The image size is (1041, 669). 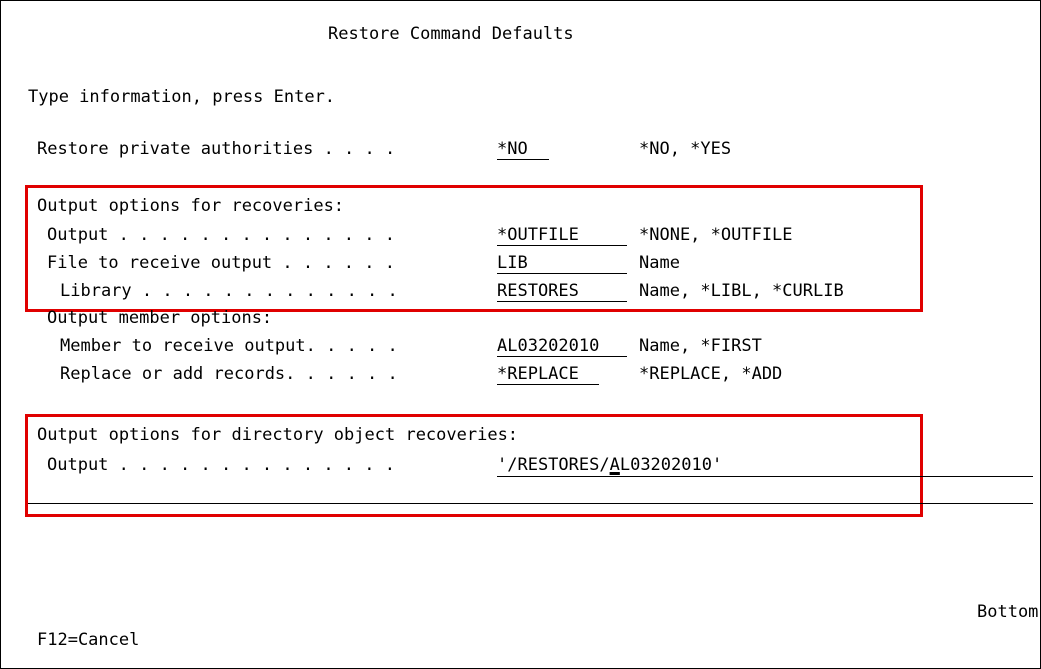 I want to click on private-authorities-label: Restore private authorities . . . ., so click(x=216, y=149).